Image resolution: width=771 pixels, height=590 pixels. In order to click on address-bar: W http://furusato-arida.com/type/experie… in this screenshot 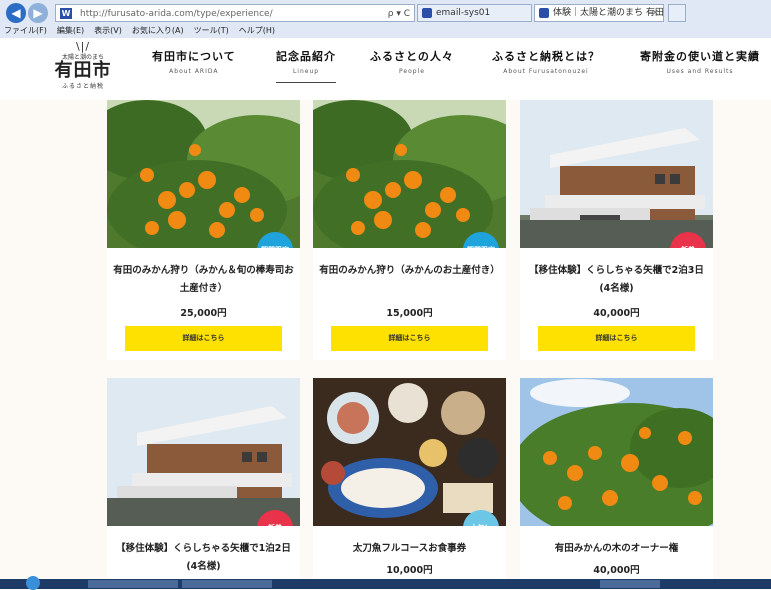, I will do `click(235, 13)`.